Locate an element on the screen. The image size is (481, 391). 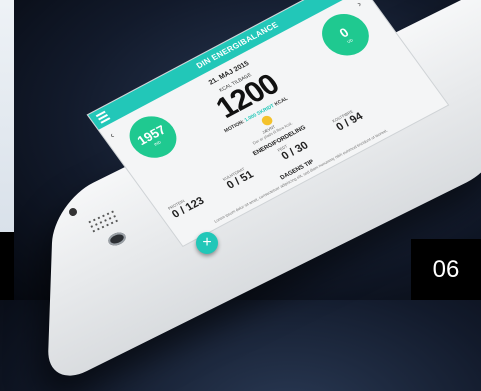
prev-day-button: ‹ is located at coordinates (112, 135).